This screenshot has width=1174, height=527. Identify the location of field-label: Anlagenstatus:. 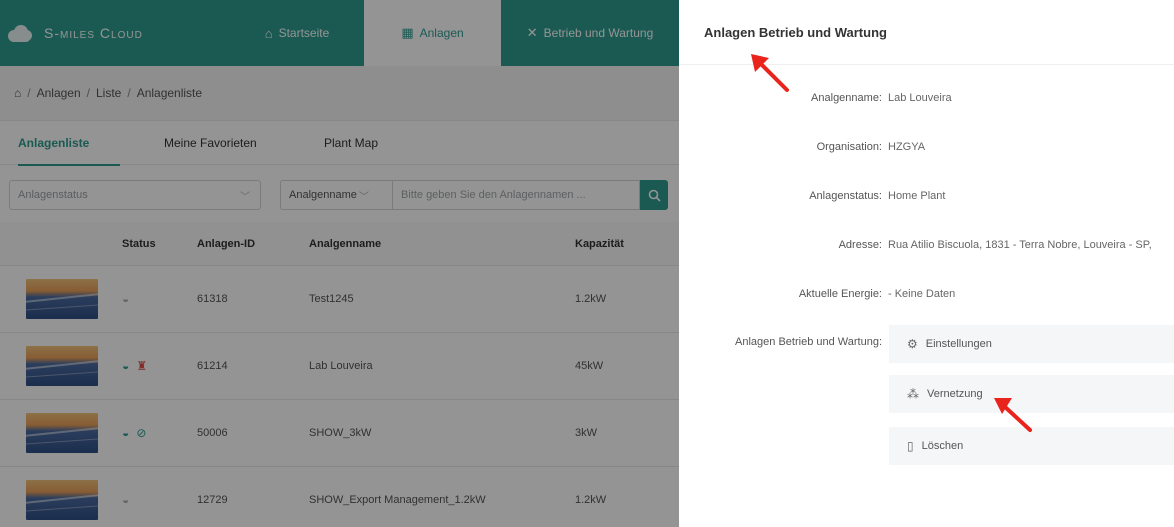
(845, 196).